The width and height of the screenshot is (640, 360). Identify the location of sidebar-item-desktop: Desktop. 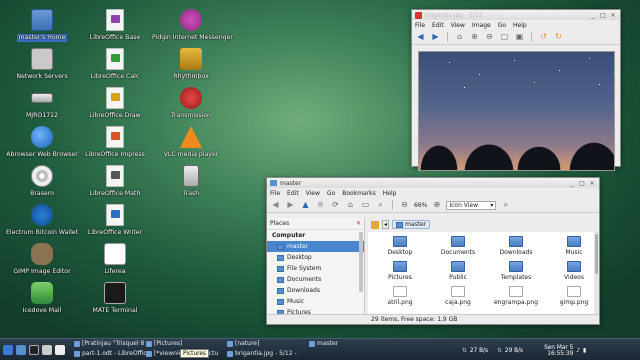
(315, 257).